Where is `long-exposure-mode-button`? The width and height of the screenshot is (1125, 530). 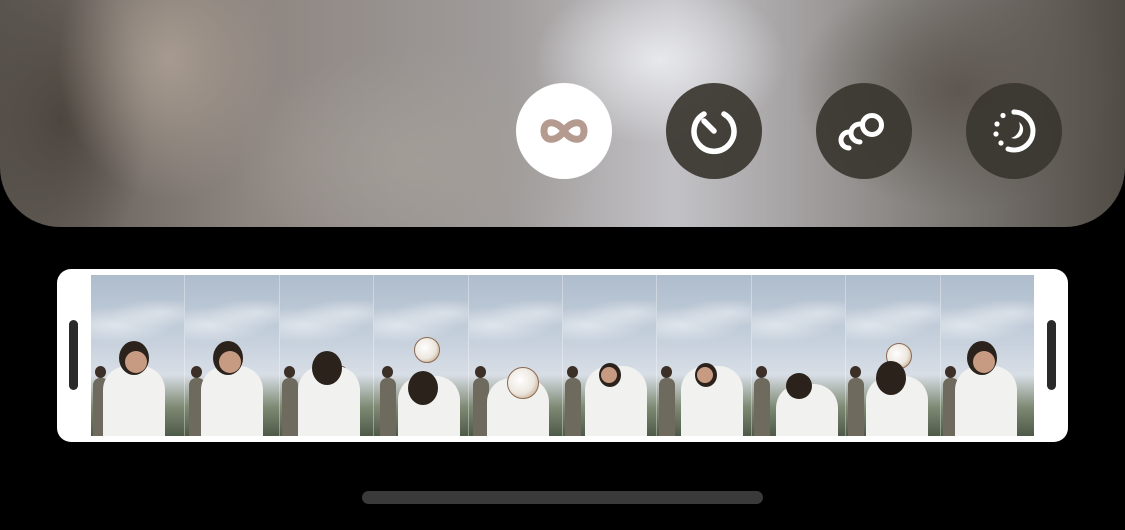
long-exposure-mode-button is located at coordinates (1014, 131).